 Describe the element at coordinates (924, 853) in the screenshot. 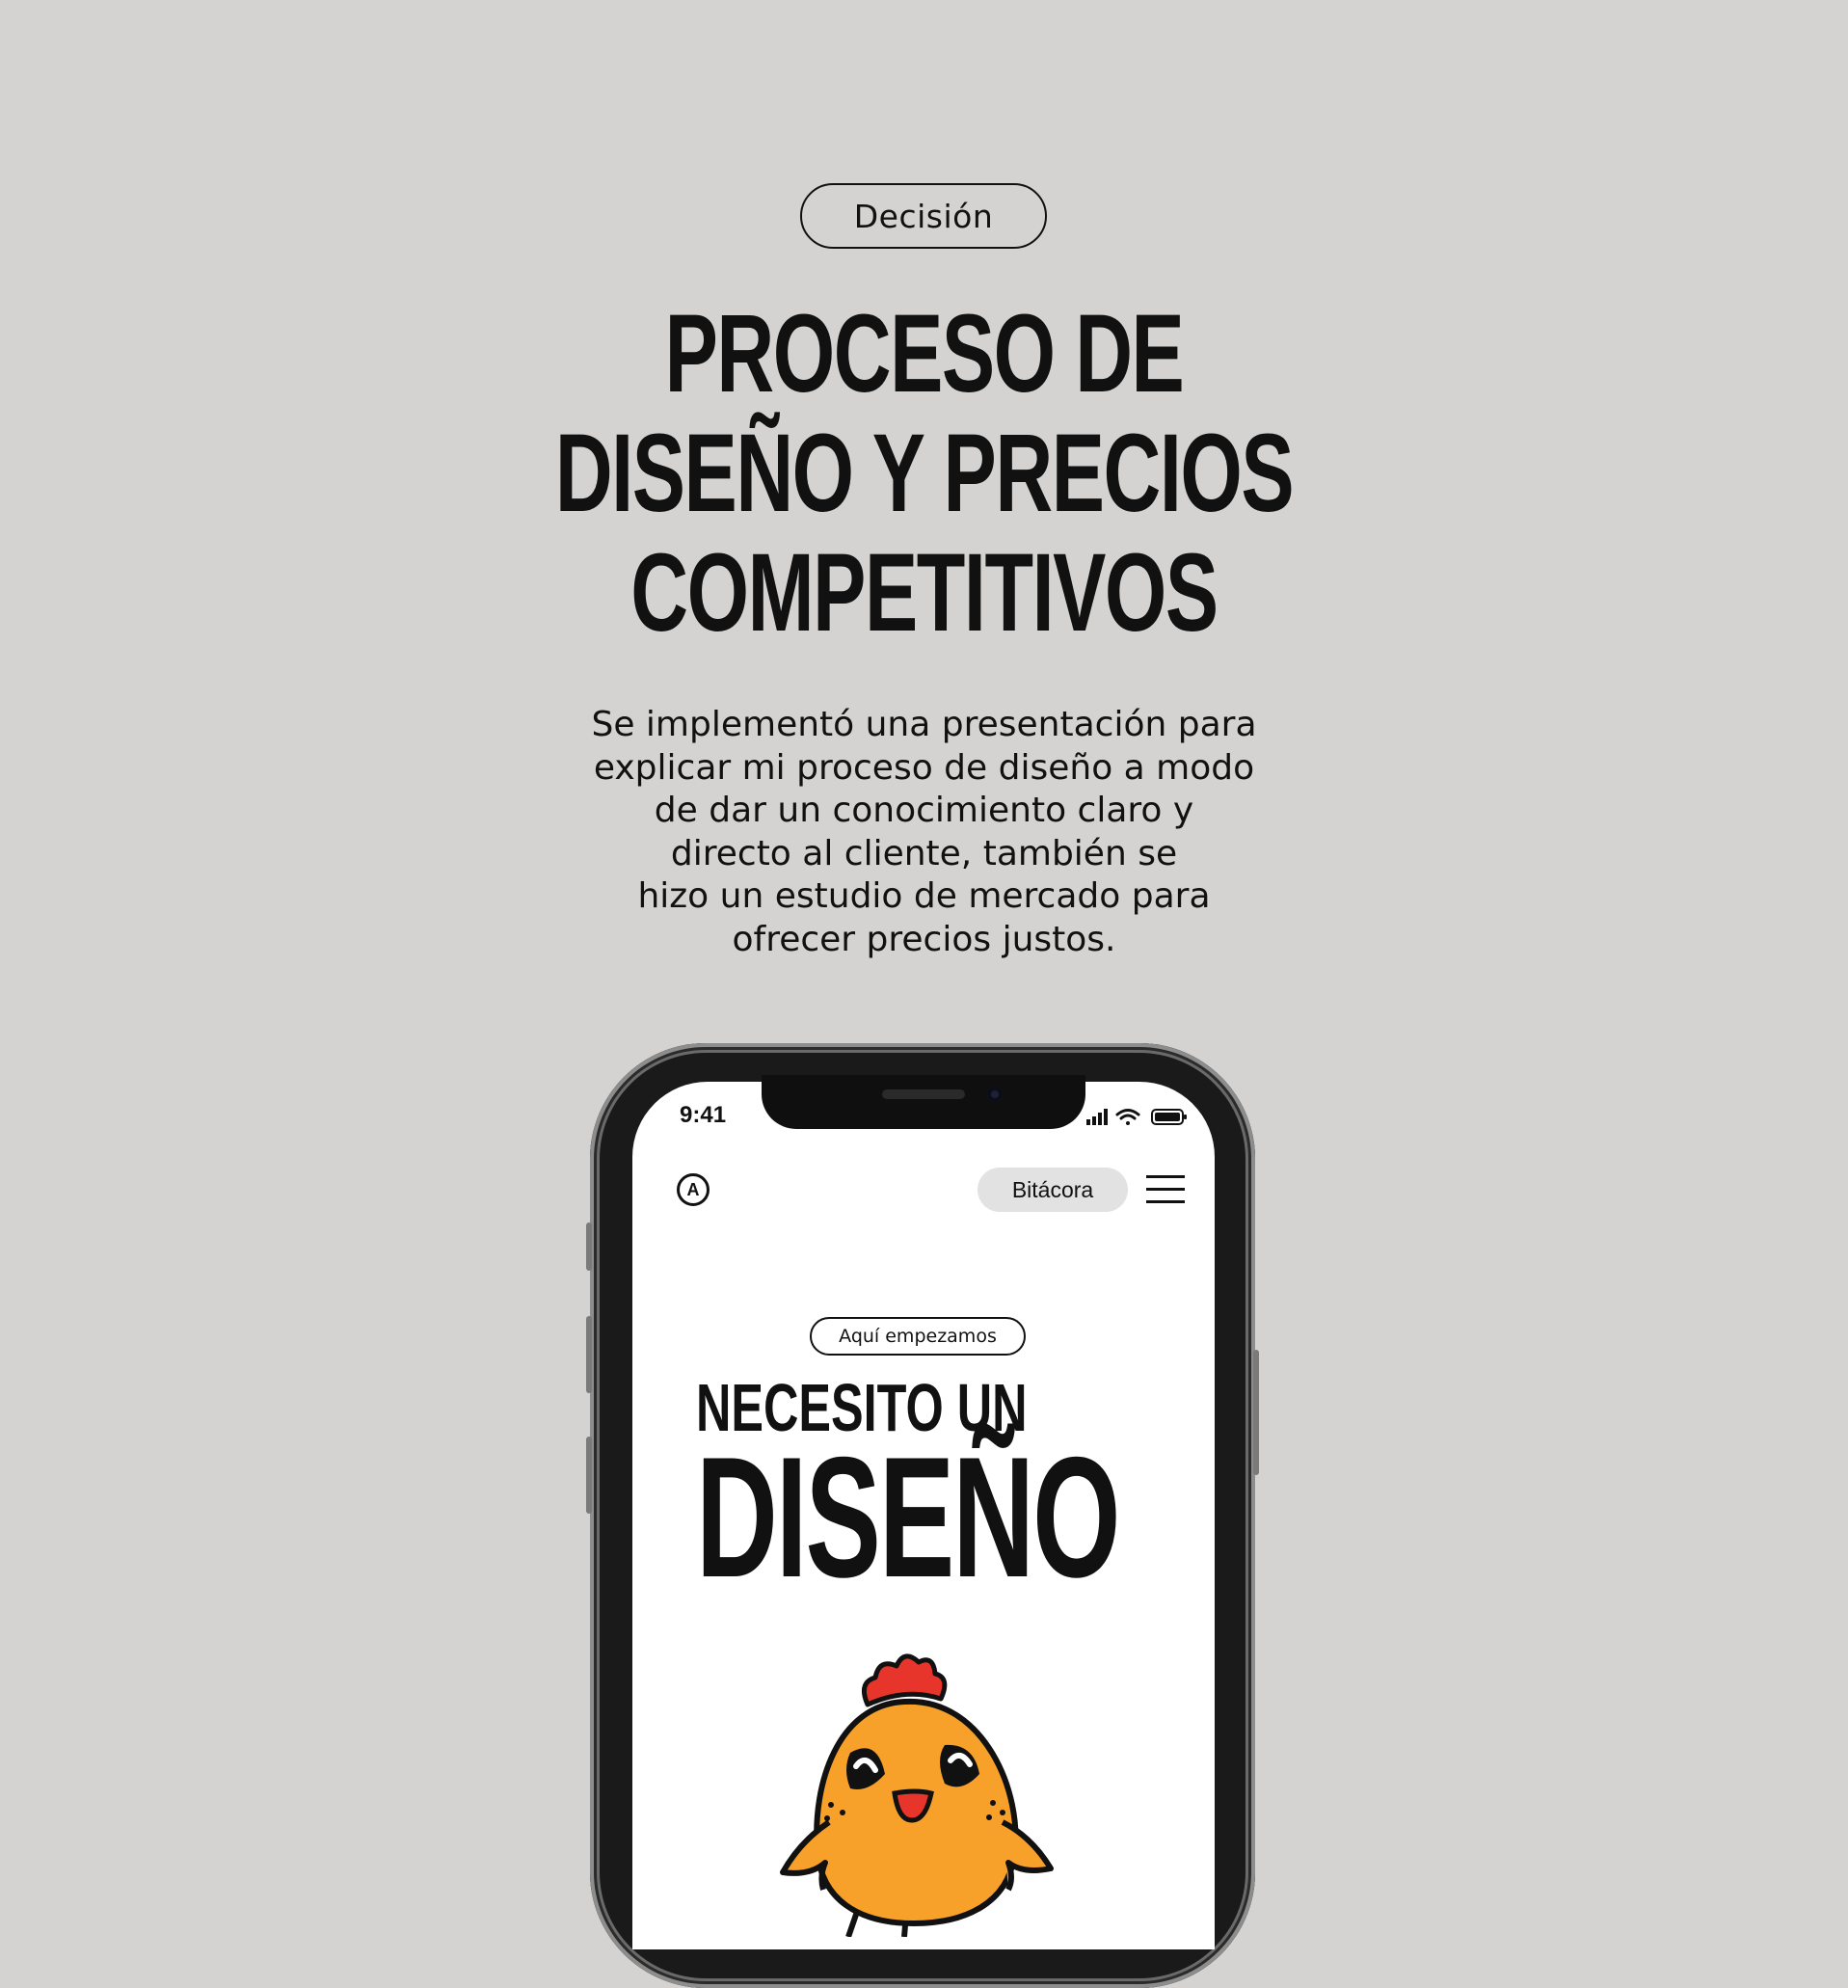

I see `description-line: directo al cliente, también se` at that location.